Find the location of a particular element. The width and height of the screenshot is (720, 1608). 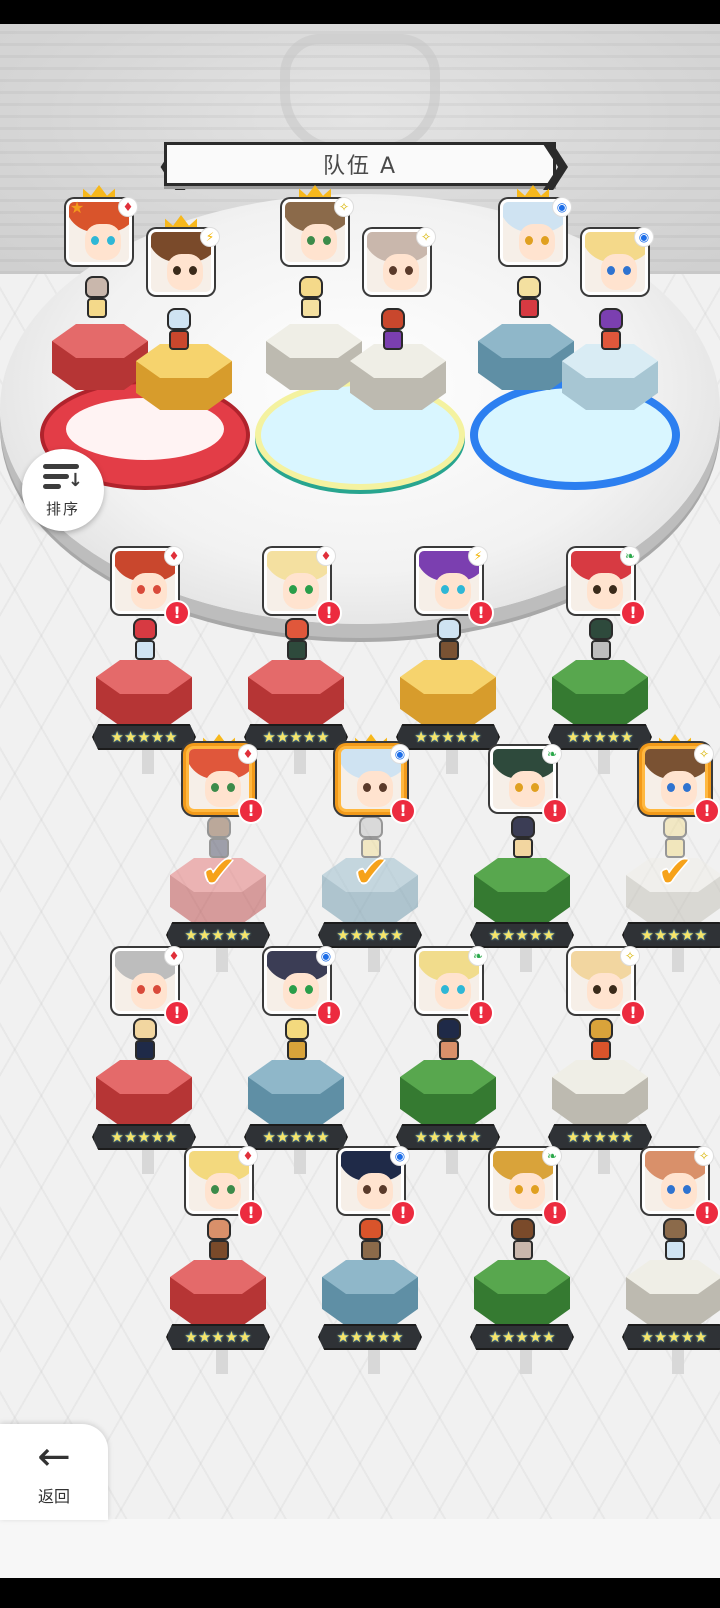

back-label: 返回 is located at coordinates (53, 1496).